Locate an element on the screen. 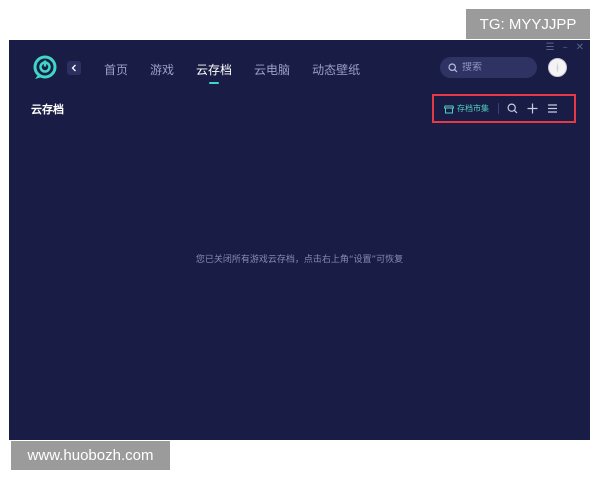 The width and height of the screenshot is (600, 480). toolbar-highlight: 存档市集 is located at coordinates (504, 108).